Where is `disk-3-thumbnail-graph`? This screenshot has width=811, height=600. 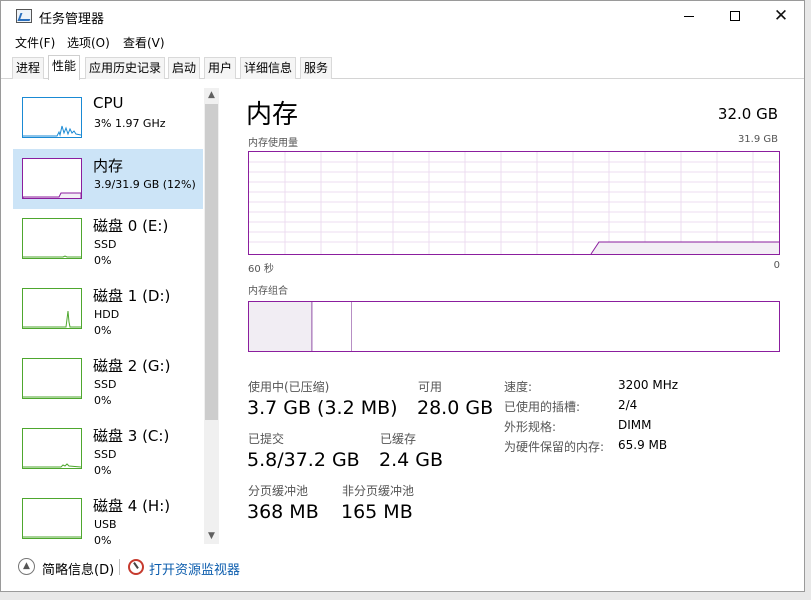
disk-3-thumbnail-graph is located at coordinates (52, 448).